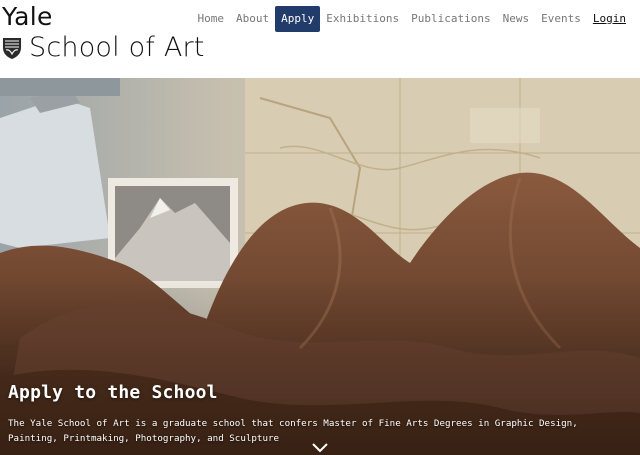 This screenshot has height=455, width=640. Describe the element at coordinates (561, 19) in the screenshot. I see `nav-events: Events` at that location.